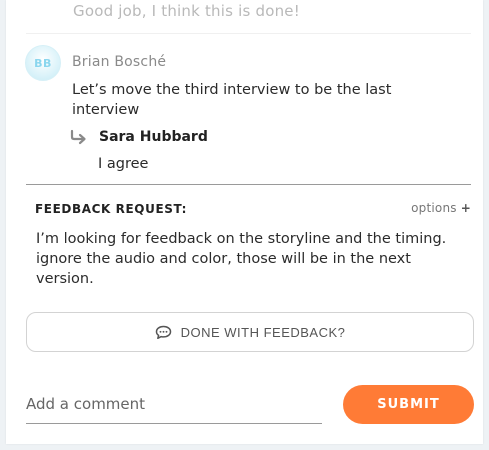 The image size is (489, 450). I want to click on reply-arrow-icon, so click(78, 137).